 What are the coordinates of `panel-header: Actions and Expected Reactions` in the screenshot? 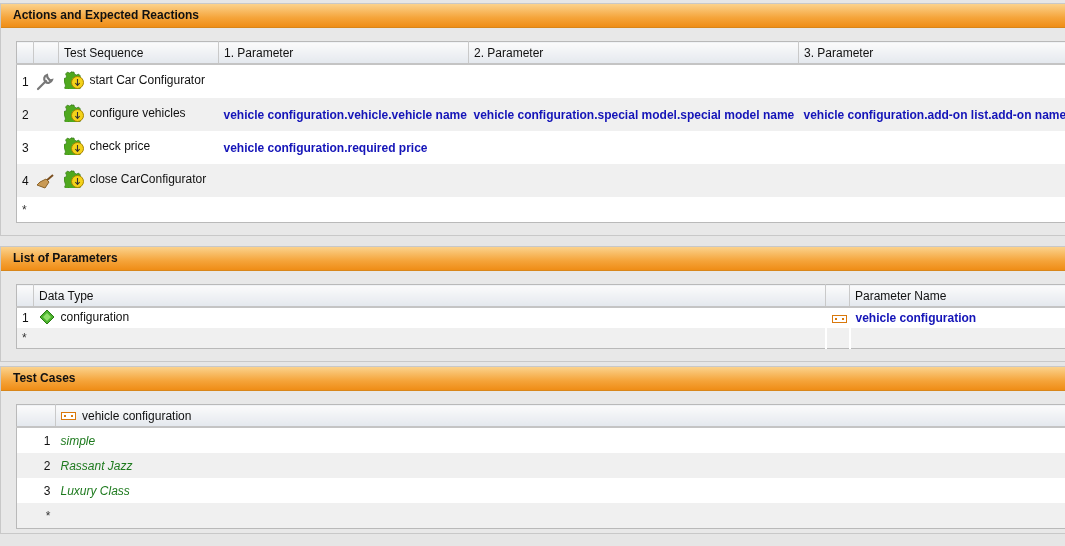 It's located at (533, 16).